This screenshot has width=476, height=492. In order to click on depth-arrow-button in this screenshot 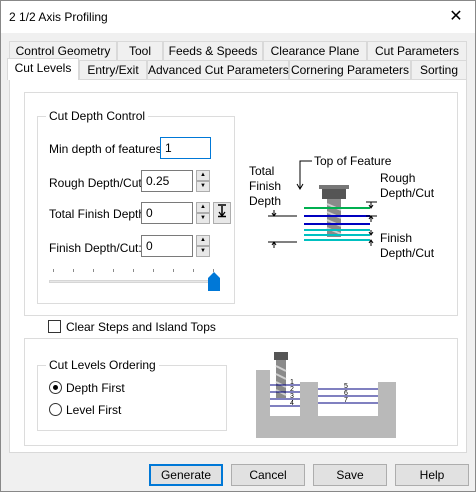, I will do `click(222, 213)`.